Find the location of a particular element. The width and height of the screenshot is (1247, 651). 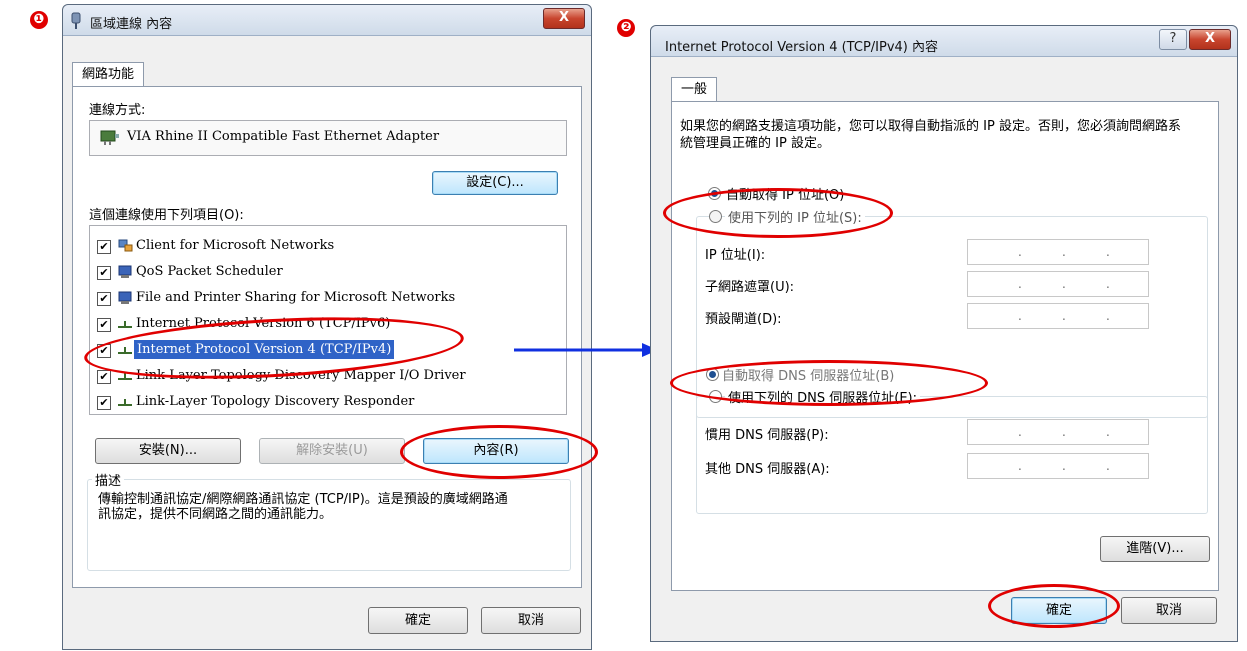

highlight-auto-dns is located at coordinates (829, 383).